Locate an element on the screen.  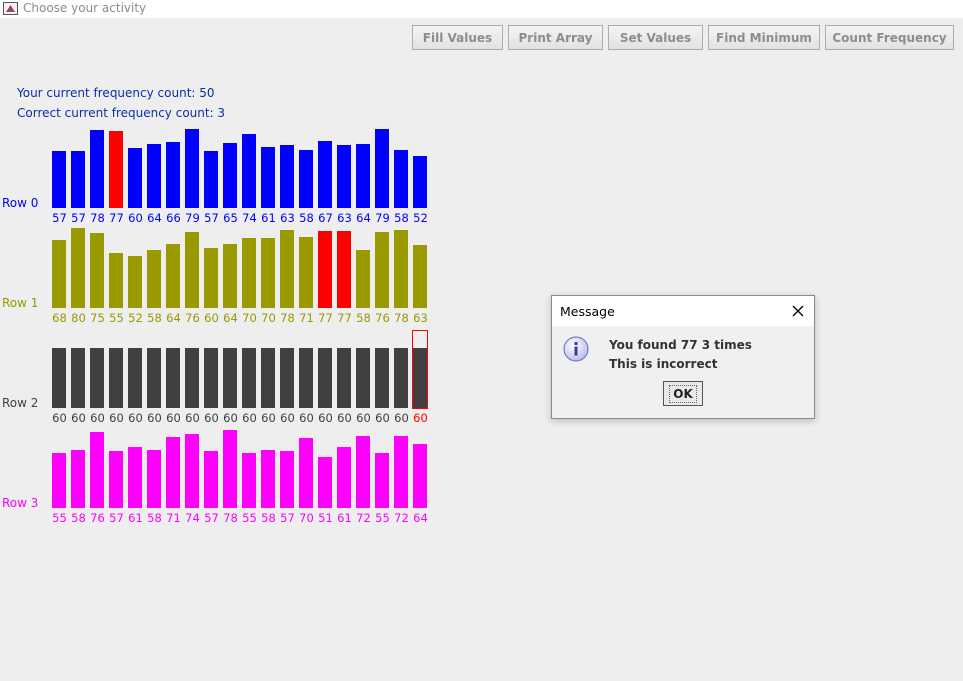
row-2-value-17: 60 is located at coordinates (382, 418).